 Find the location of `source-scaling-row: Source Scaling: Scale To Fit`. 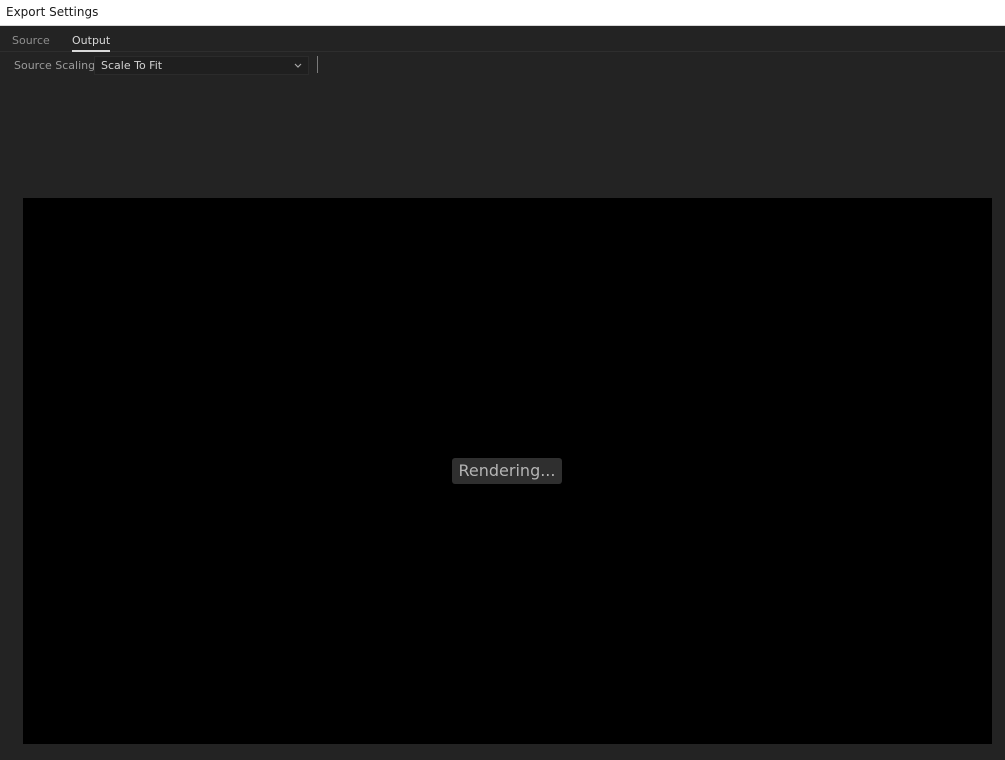

source-scaling-row: Source Scaling: Scale To Fit is located at coordinates (502, 65).